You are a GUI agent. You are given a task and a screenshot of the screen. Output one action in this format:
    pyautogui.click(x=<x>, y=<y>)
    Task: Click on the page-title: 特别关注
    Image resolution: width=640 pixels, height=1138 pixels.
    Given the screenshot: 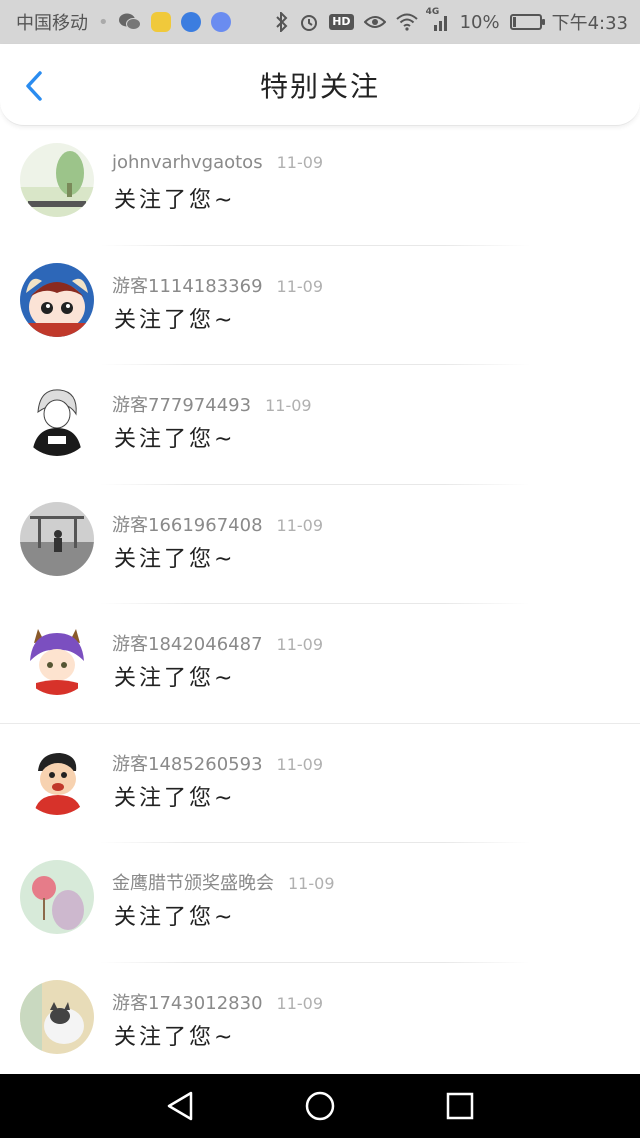 What is the action you would take?
    pyautogui.click(x=319, y=86)
    